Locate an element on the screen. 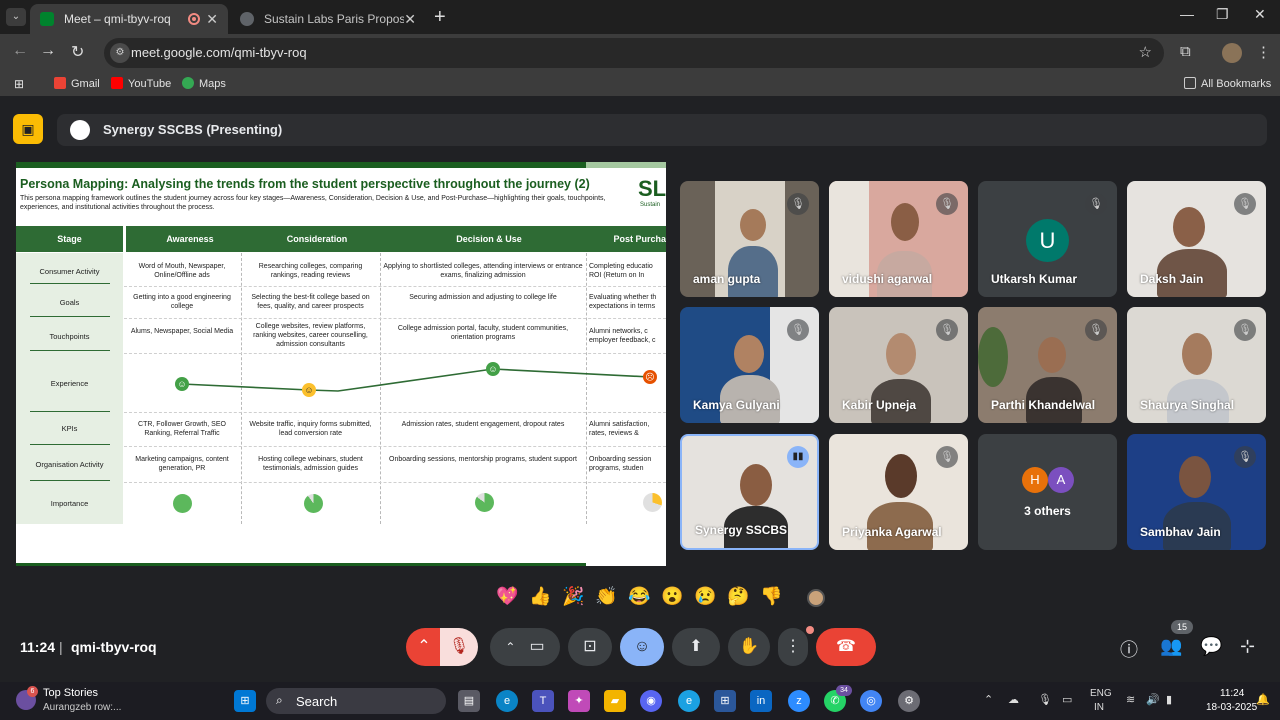  participant-tile: 🎙 aman gupta is located at coordinates (749, 239).